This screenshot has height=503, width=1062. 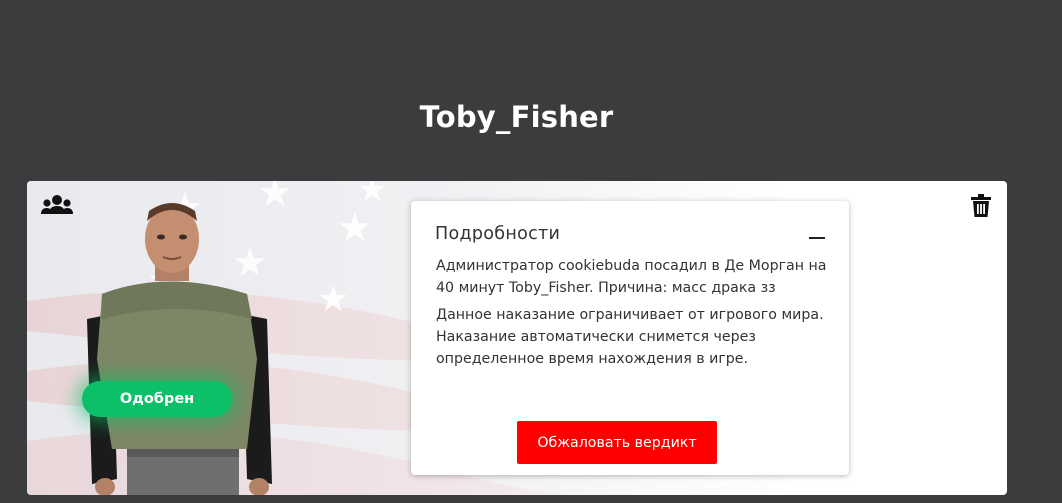 What do you see at coordinates (617, 442) in the screenshot?
I see `appeal-button: Обжаловать вердикт` at bounding box center [617, 442].